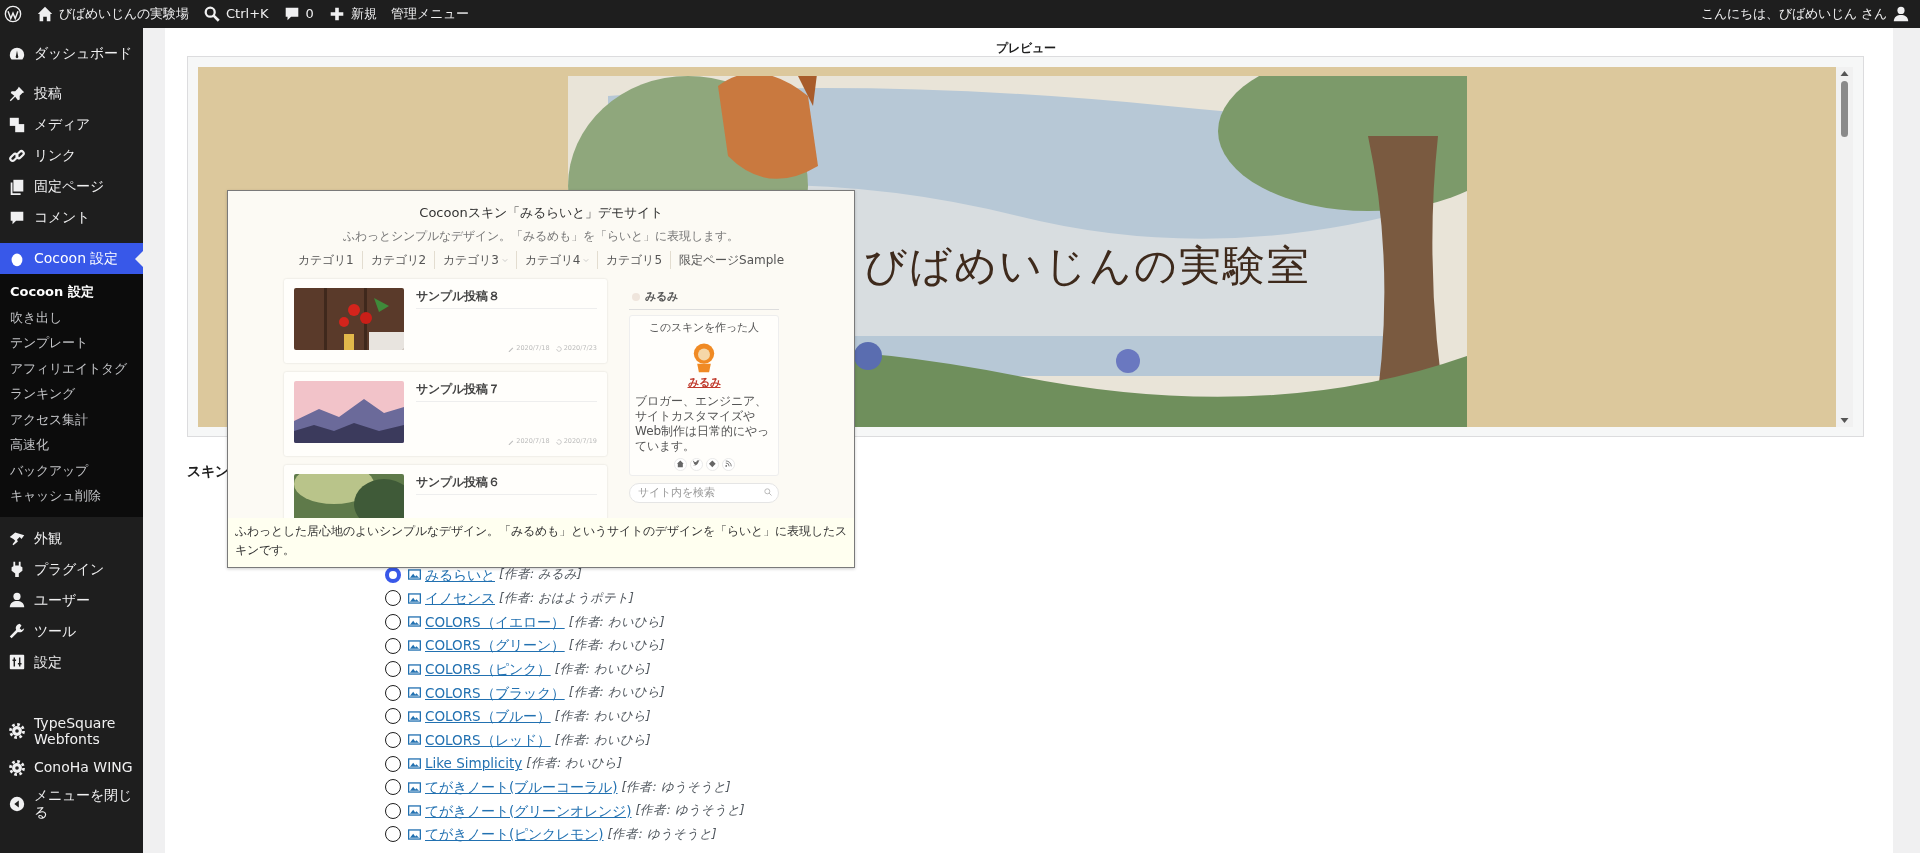 The image size is (1920, 853). I want to click on wrench-icon, so click(17, 631).